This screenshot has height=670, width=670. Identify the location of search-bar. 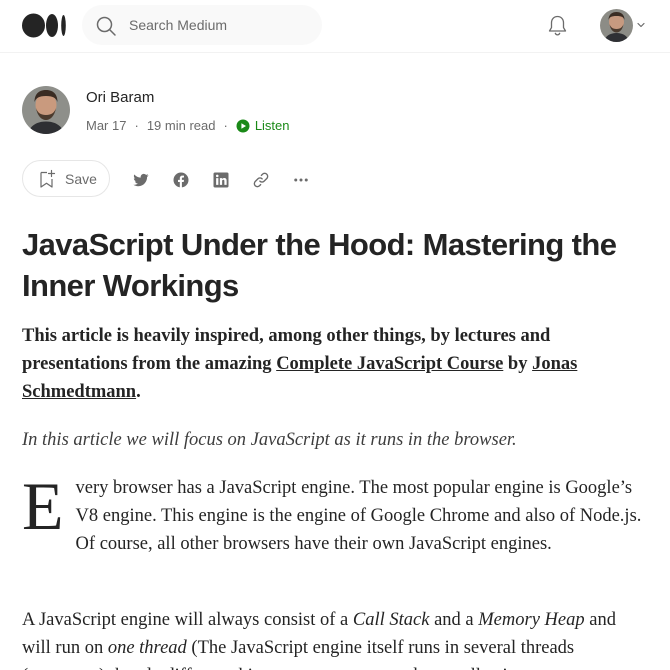
(202, 25).